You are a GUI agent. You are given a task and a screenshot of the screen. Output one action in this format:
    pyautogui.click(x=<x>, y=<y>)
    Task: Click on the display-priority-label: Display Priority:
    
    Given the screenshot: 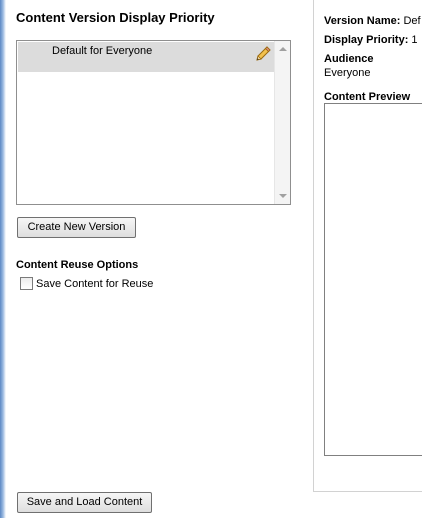 What is the action you would take?
    pyautogui.click(x=366, y=40)
    